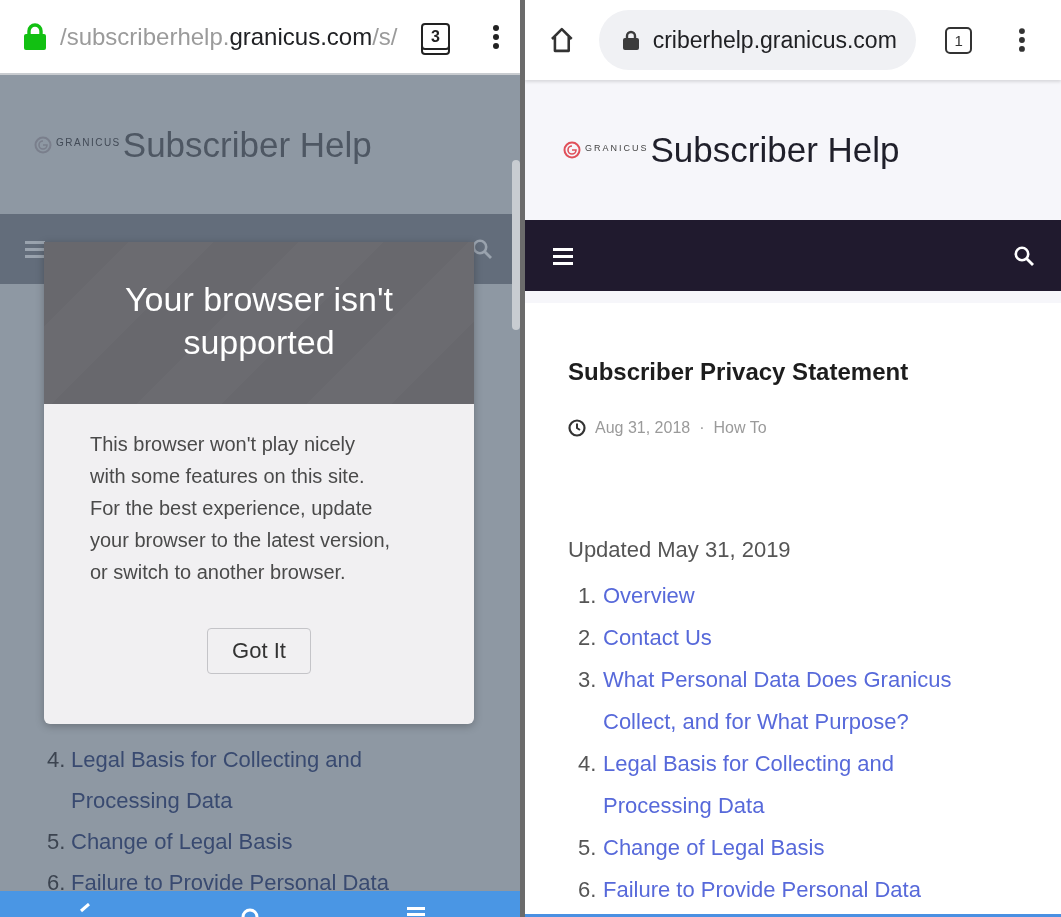  Describe the element at coordinates (643, 428) in the screenshot. I see `date-text: Aug 31, 2018` at that location.